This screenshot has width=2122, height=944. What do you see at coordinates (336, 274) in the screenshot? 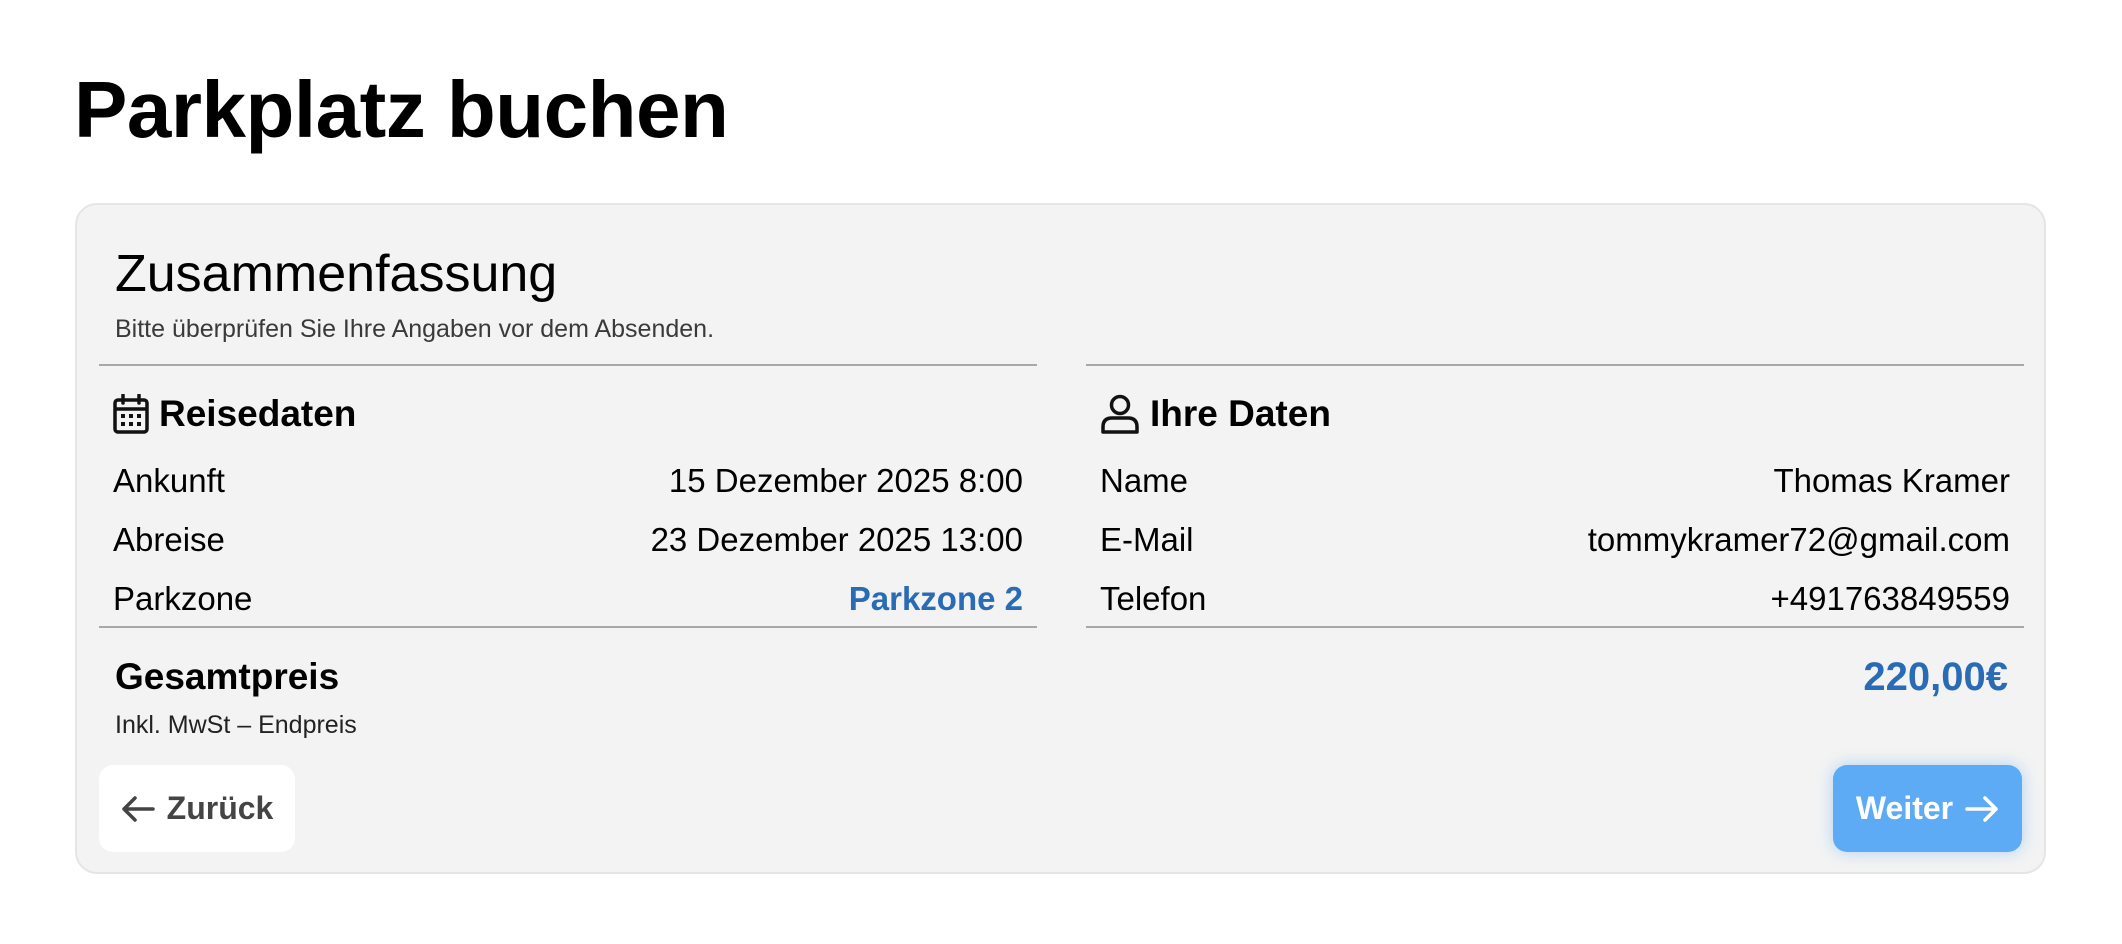
I see `summary-title: Zusammenfassung` at bounding box center [336, 274].